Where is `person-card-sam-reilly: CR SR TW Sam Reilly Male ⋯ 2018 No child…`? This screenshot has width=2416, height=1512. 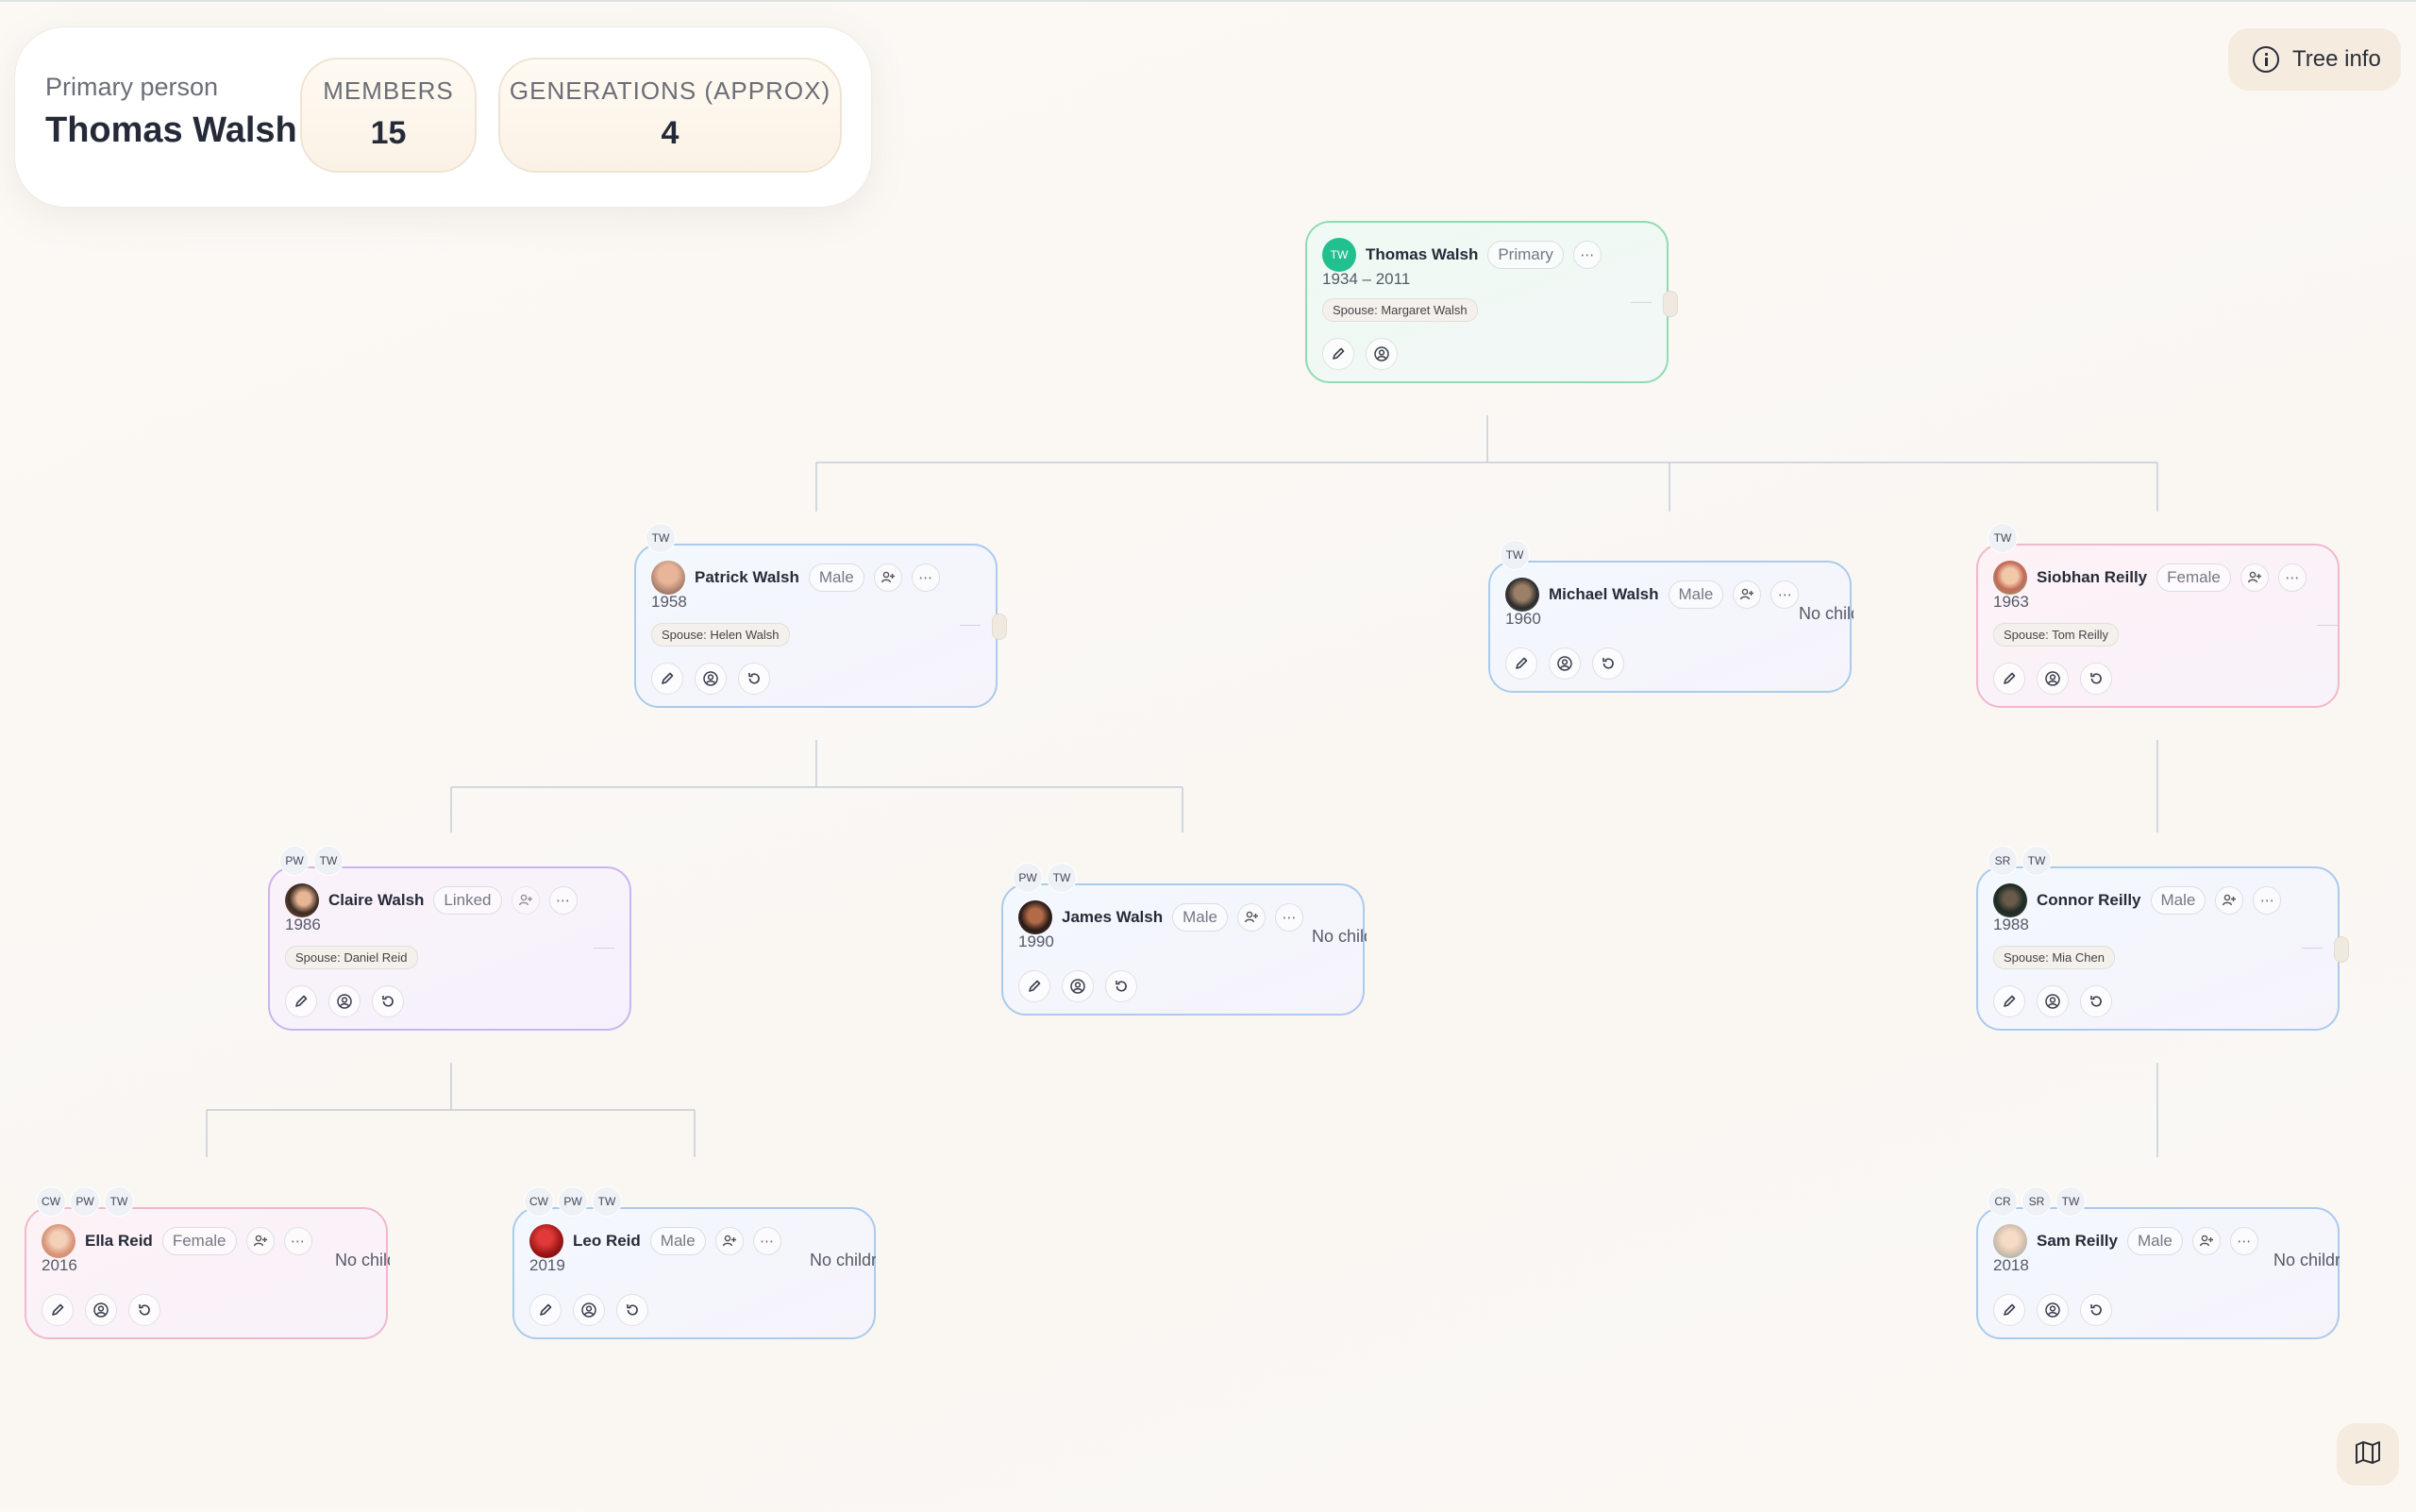 person-card-sam-reilly: CR SR TW Sam Reilly Male ⋯ 2018 No child… is located at coordinates (2158, 1262).